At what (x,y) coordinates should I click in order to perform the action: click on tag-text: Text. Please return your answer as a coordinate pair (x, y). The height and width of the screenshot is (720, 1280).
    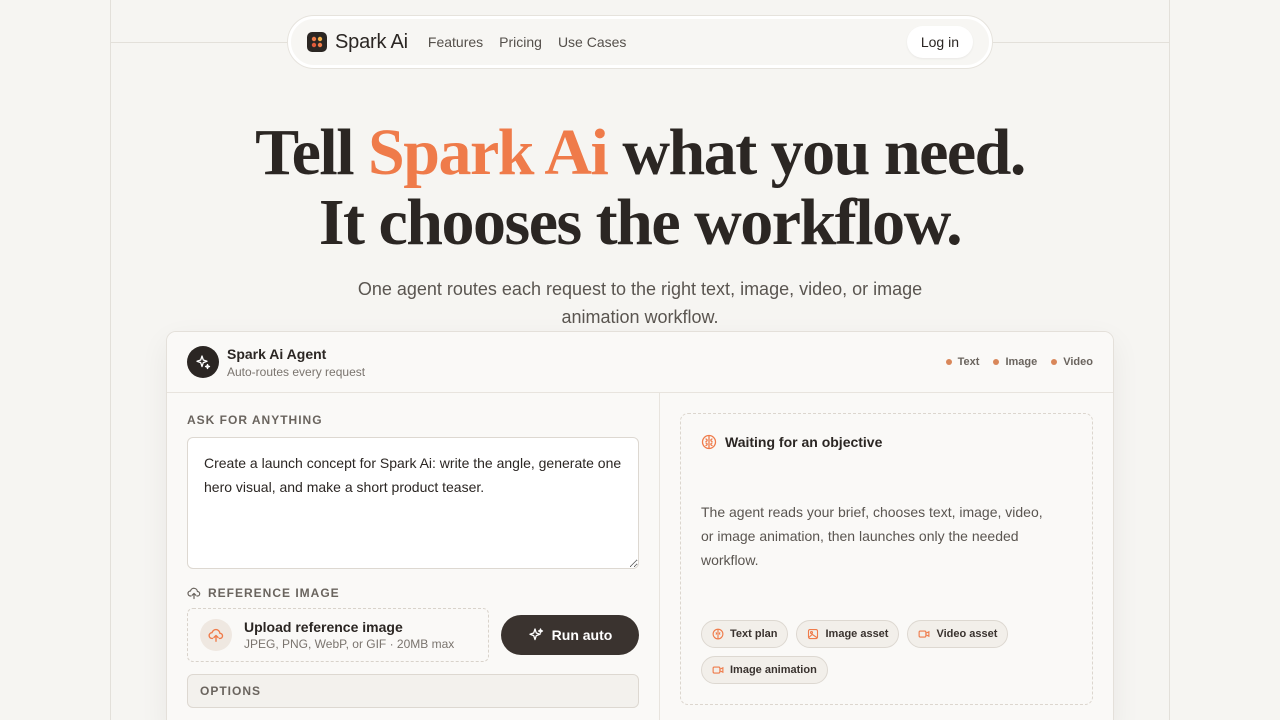
    Looking at the image, I should click on (962, 362).